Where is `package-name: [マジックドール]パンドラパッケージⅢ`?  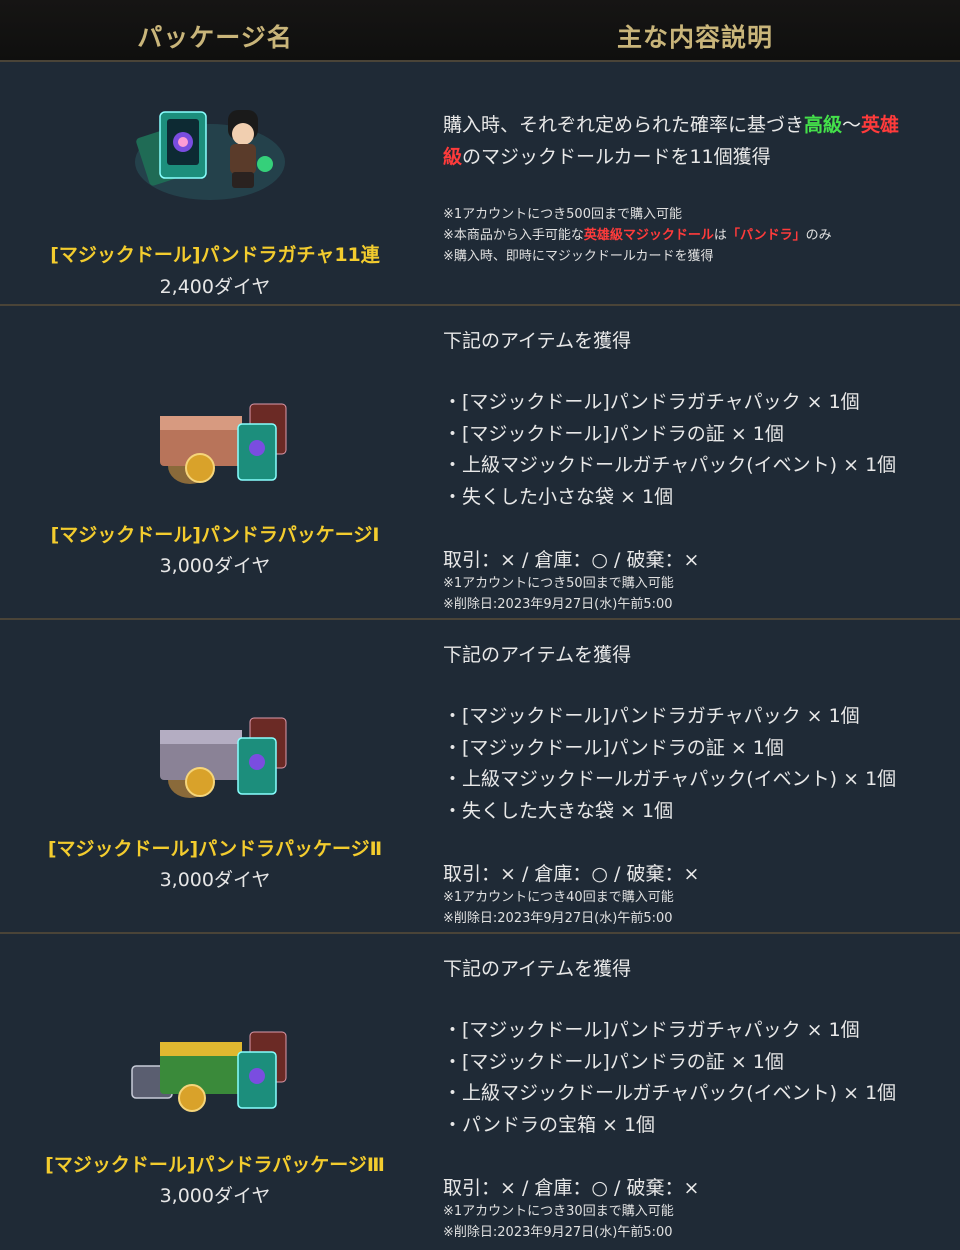 package-name: [マジックドール]パンドラパッケージⅢ is located at coordinates (215, 1165).